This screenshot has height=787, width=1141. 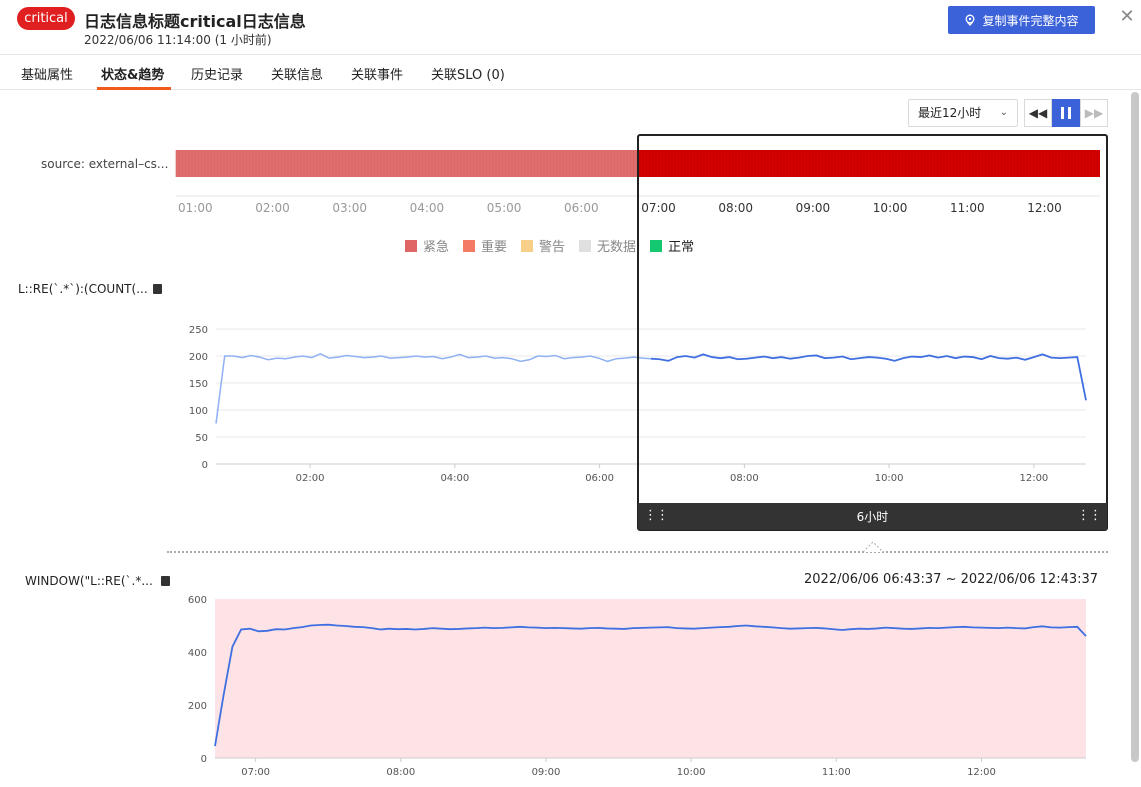 What do you see at coordinates (1127, 17) in the screenshot?
I see `close-icon: ✕` at bounding box center [1127, 17].